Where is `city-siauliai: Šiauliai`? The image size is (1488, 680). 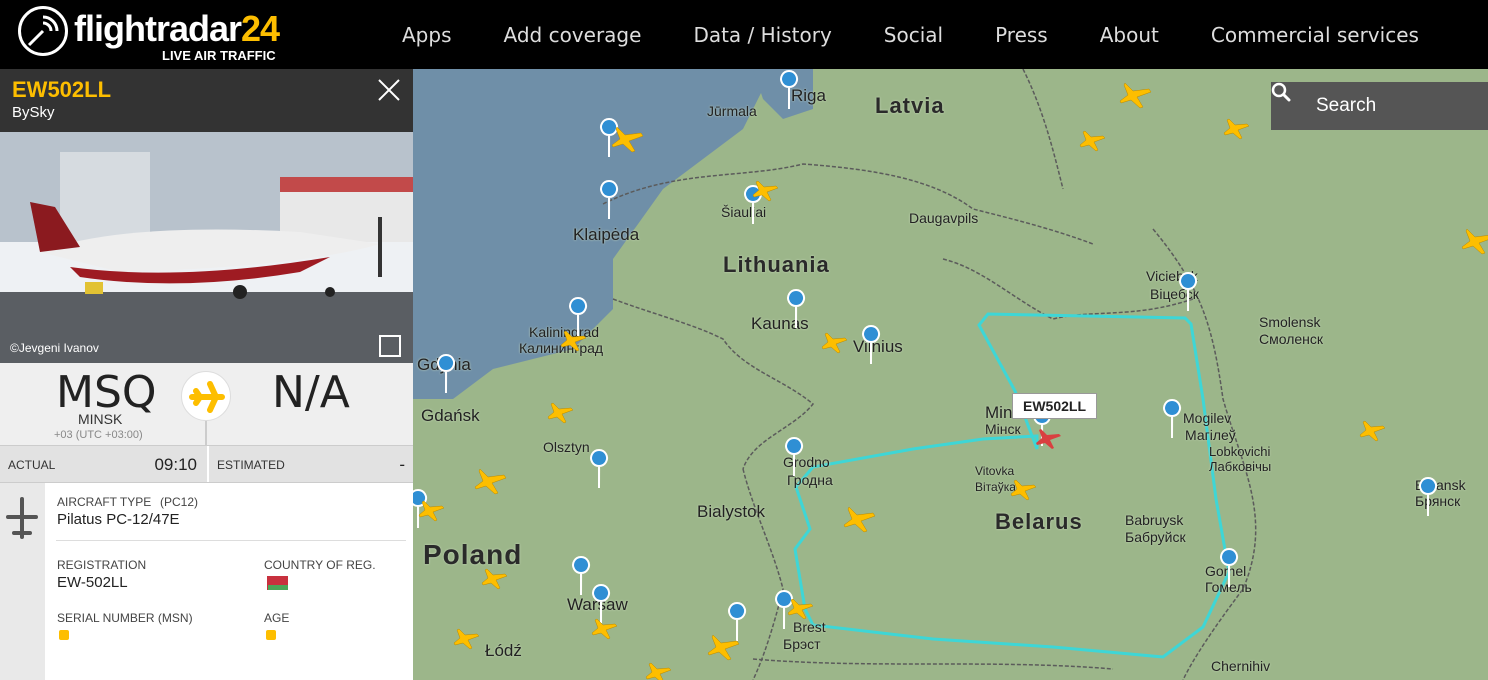 city-siauliai: Šiauliai is located at coordinates (744, 212).